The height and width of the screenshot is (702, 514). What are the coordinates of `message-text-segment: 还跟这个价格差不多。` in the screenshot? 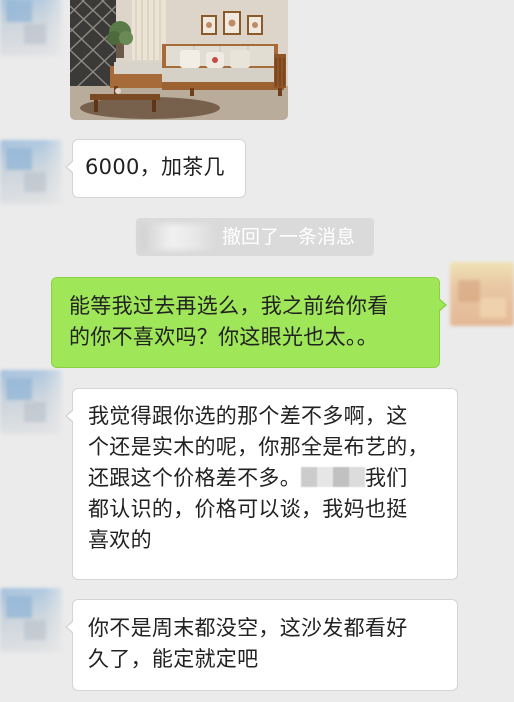 It's located at (194, 478).